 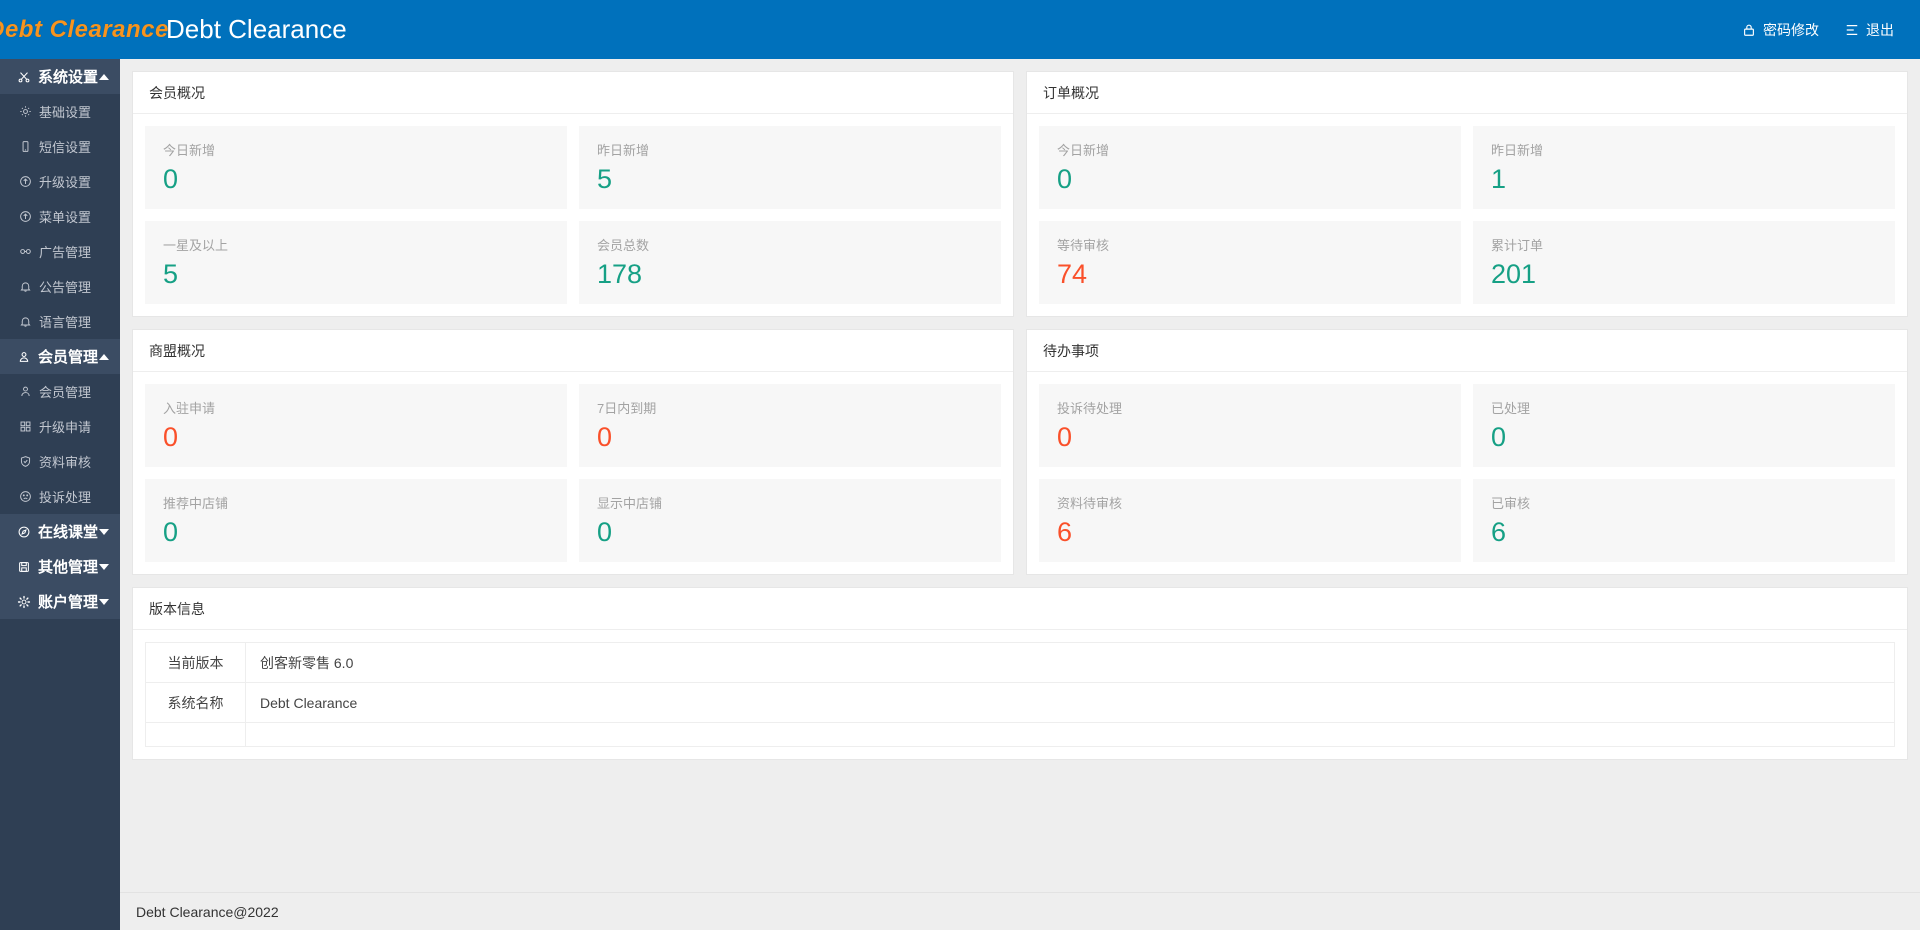 I want to click on table-cell-key, so click(x=195, y=734).